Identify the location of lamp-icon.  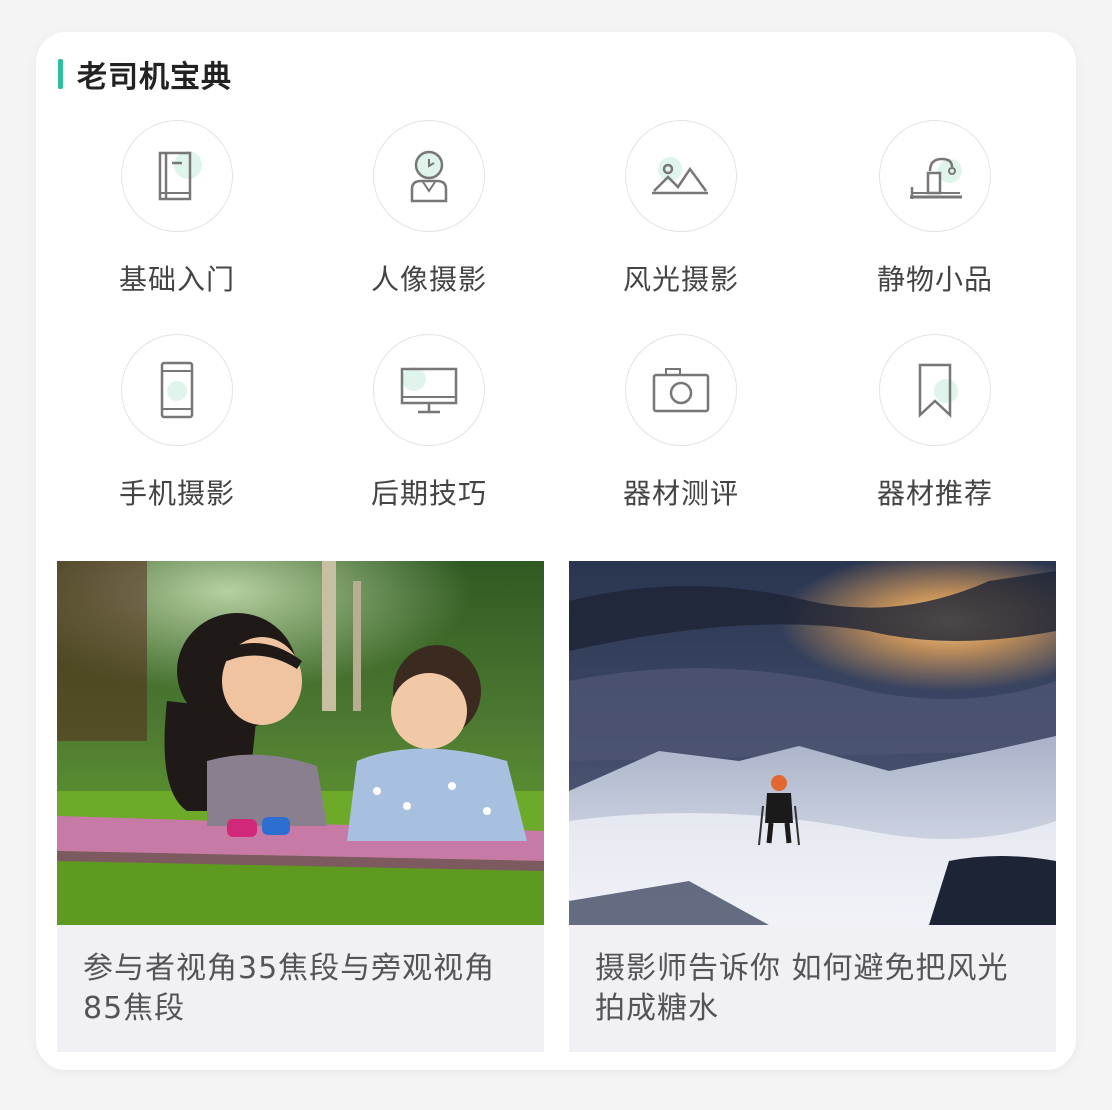
(936, 178).